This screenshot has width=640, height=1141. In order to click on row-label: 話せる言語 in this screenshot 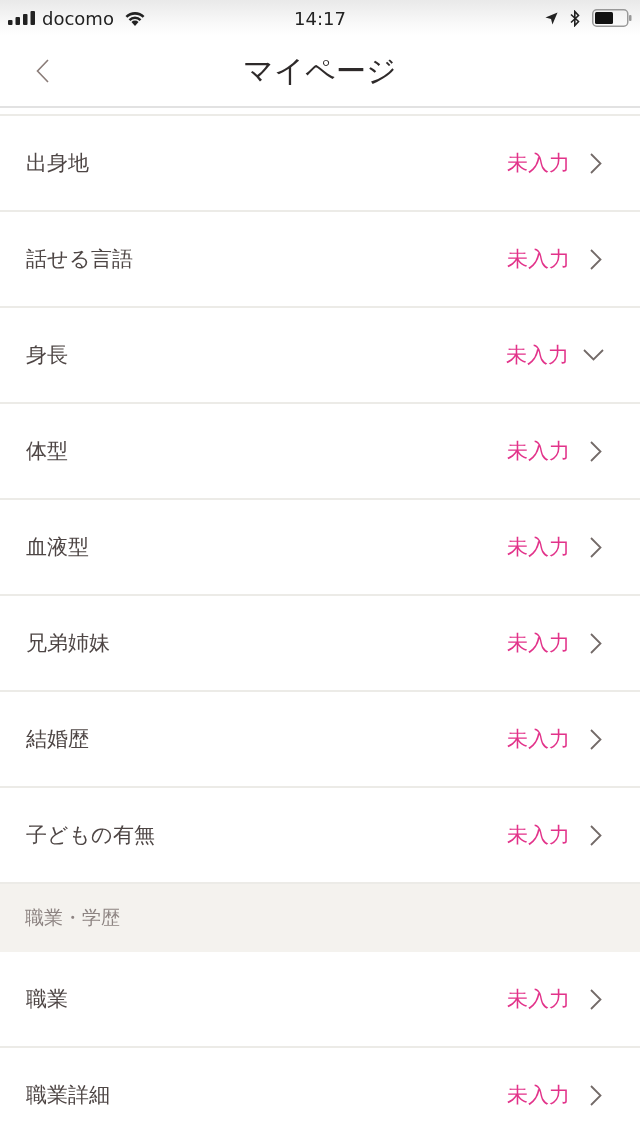, I will do `click(80, 259)`.